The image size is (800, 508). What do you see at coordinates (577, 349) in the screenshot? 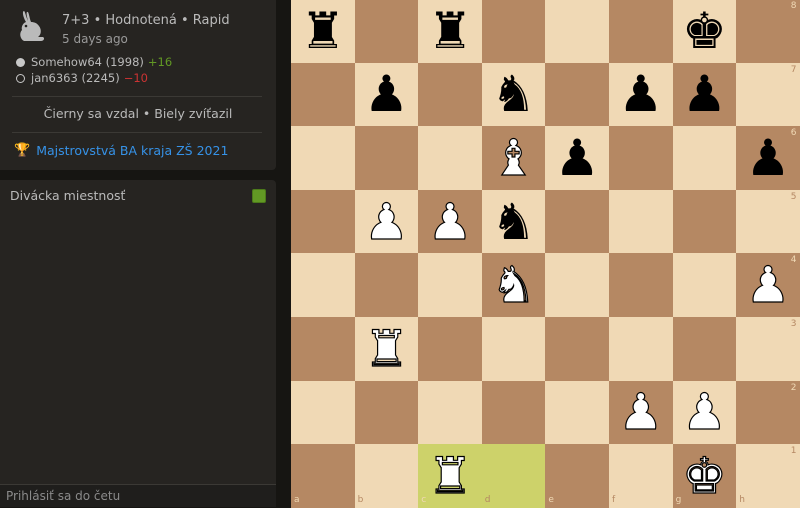
I see `square-e3` at bounding box center [577, 349].